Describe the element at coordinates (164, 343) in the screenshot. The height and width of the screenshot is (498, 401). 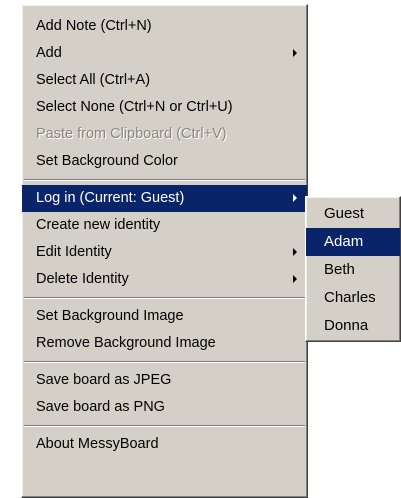
I see `menu-item-remove-background-image: Remove Background Image` at that location.